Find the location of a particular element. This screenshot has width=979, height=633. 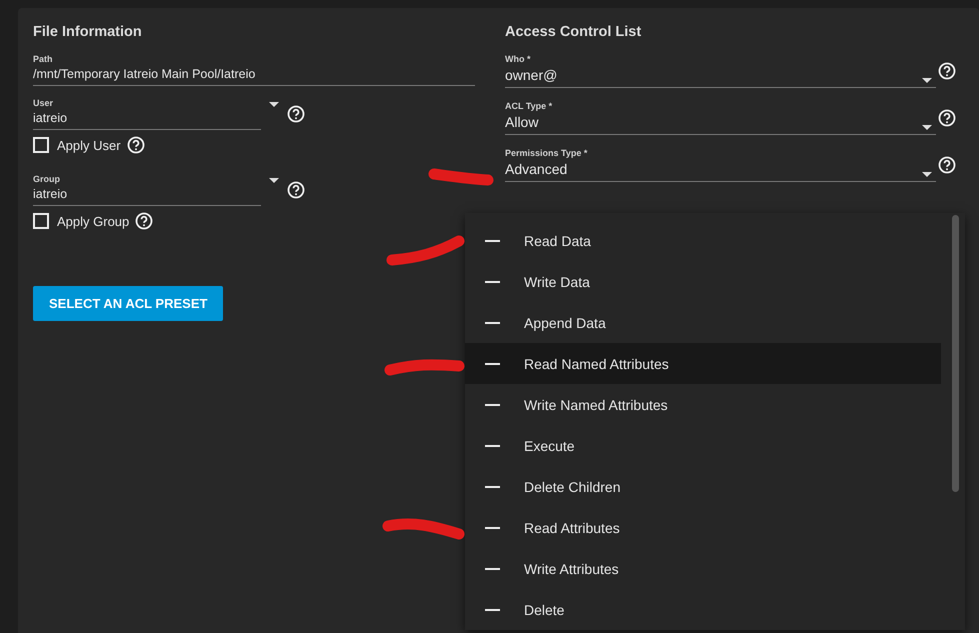

path-field: Path /mnt/Temporary Iatreio Main Pool/Iatreio is located at coordinates (254, 70).